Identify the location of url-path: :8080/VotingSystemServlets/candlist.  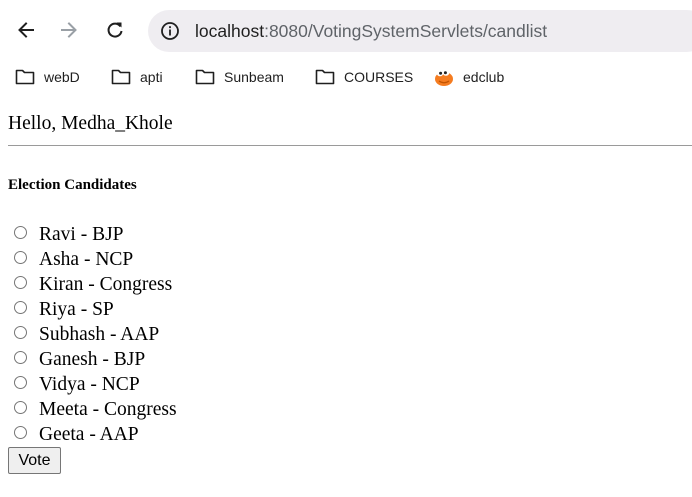
(406, 31).